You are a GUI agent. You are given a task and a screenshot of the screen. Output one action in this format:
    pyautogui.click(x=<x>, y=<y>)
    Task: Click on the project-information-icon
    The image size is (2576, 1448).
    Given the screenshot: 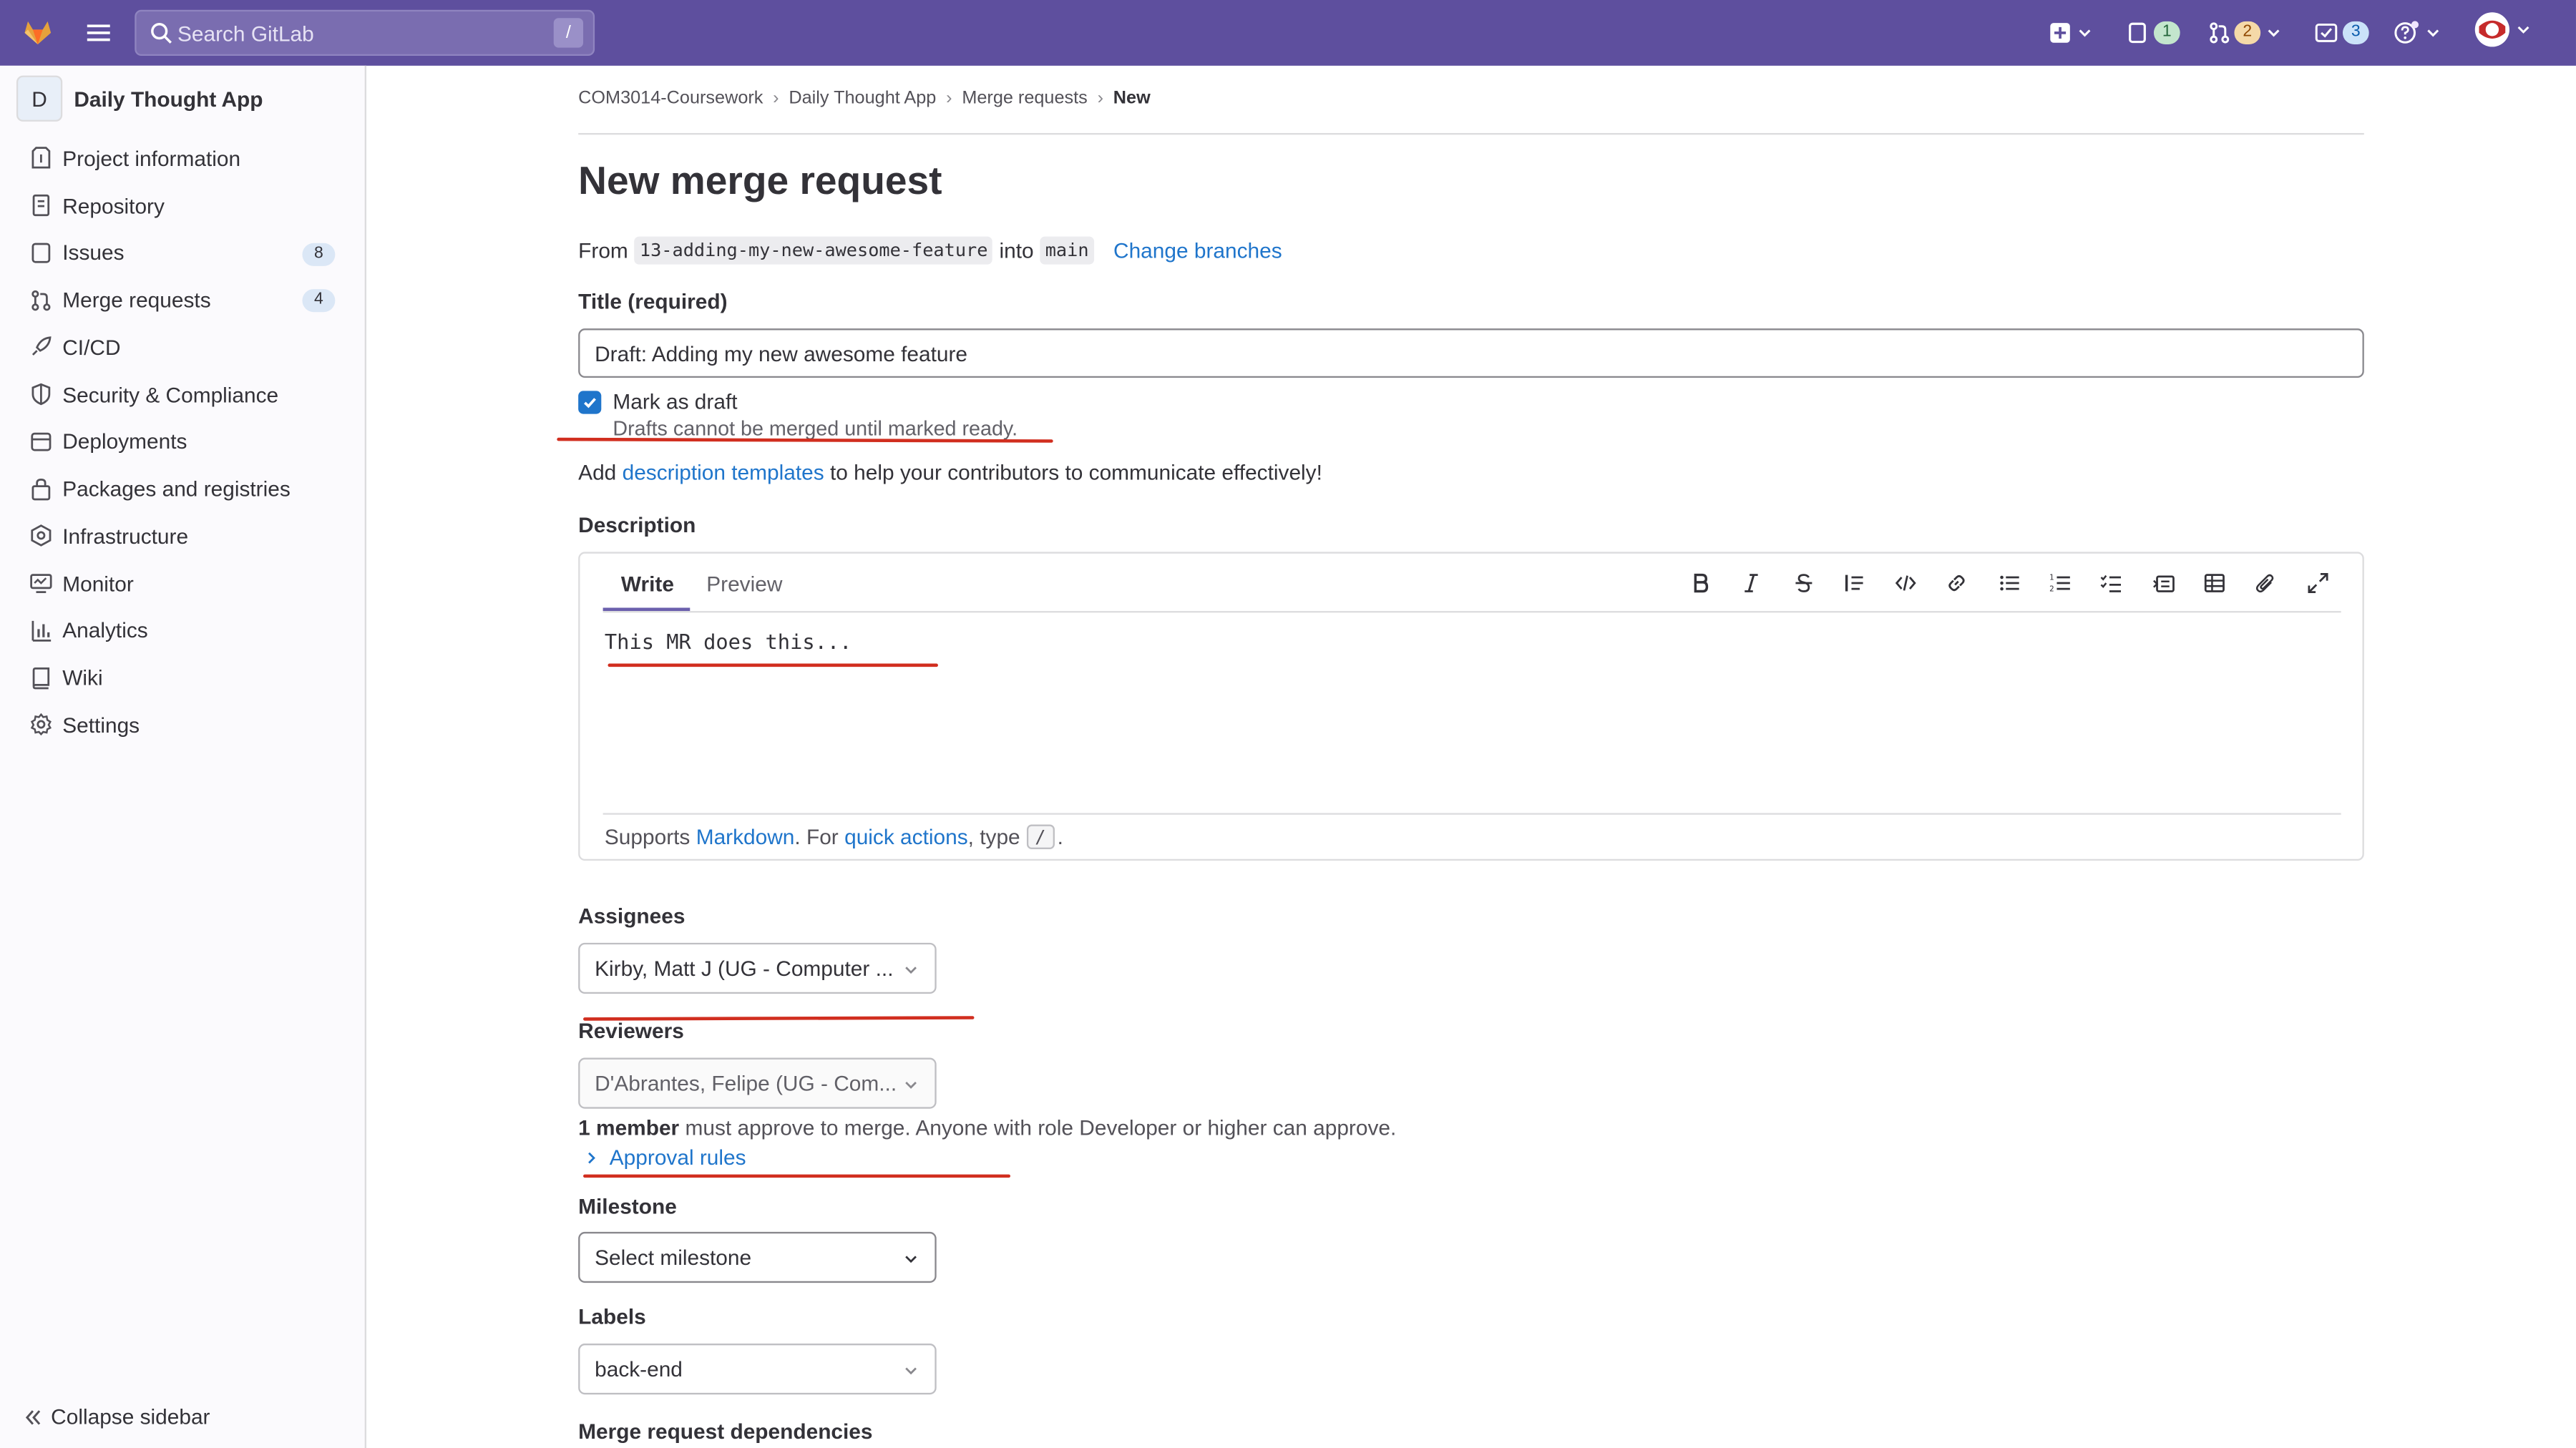 What is the action you would take?
    pyautogui.click(x=41, y=159)
    